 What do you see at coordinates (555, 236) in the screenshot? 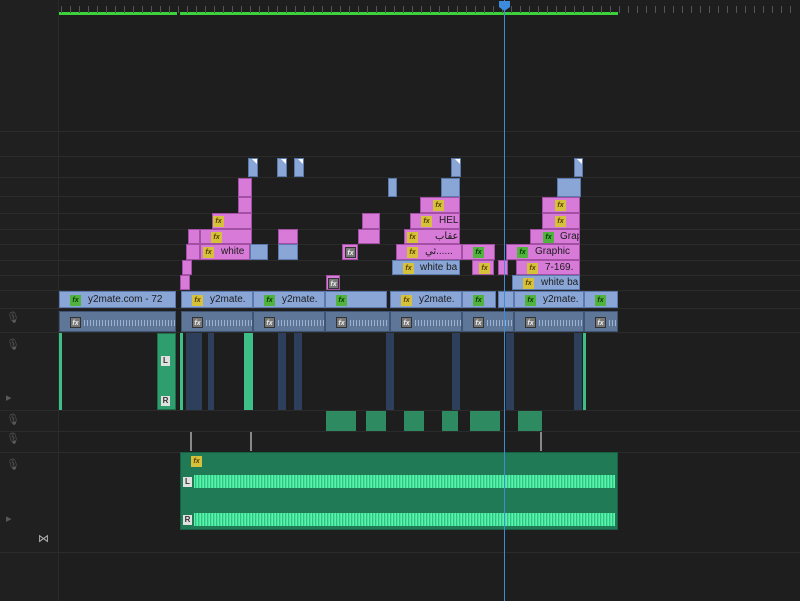
I see `graphic-clip: fx Grap` at bounding box center [555, 236].